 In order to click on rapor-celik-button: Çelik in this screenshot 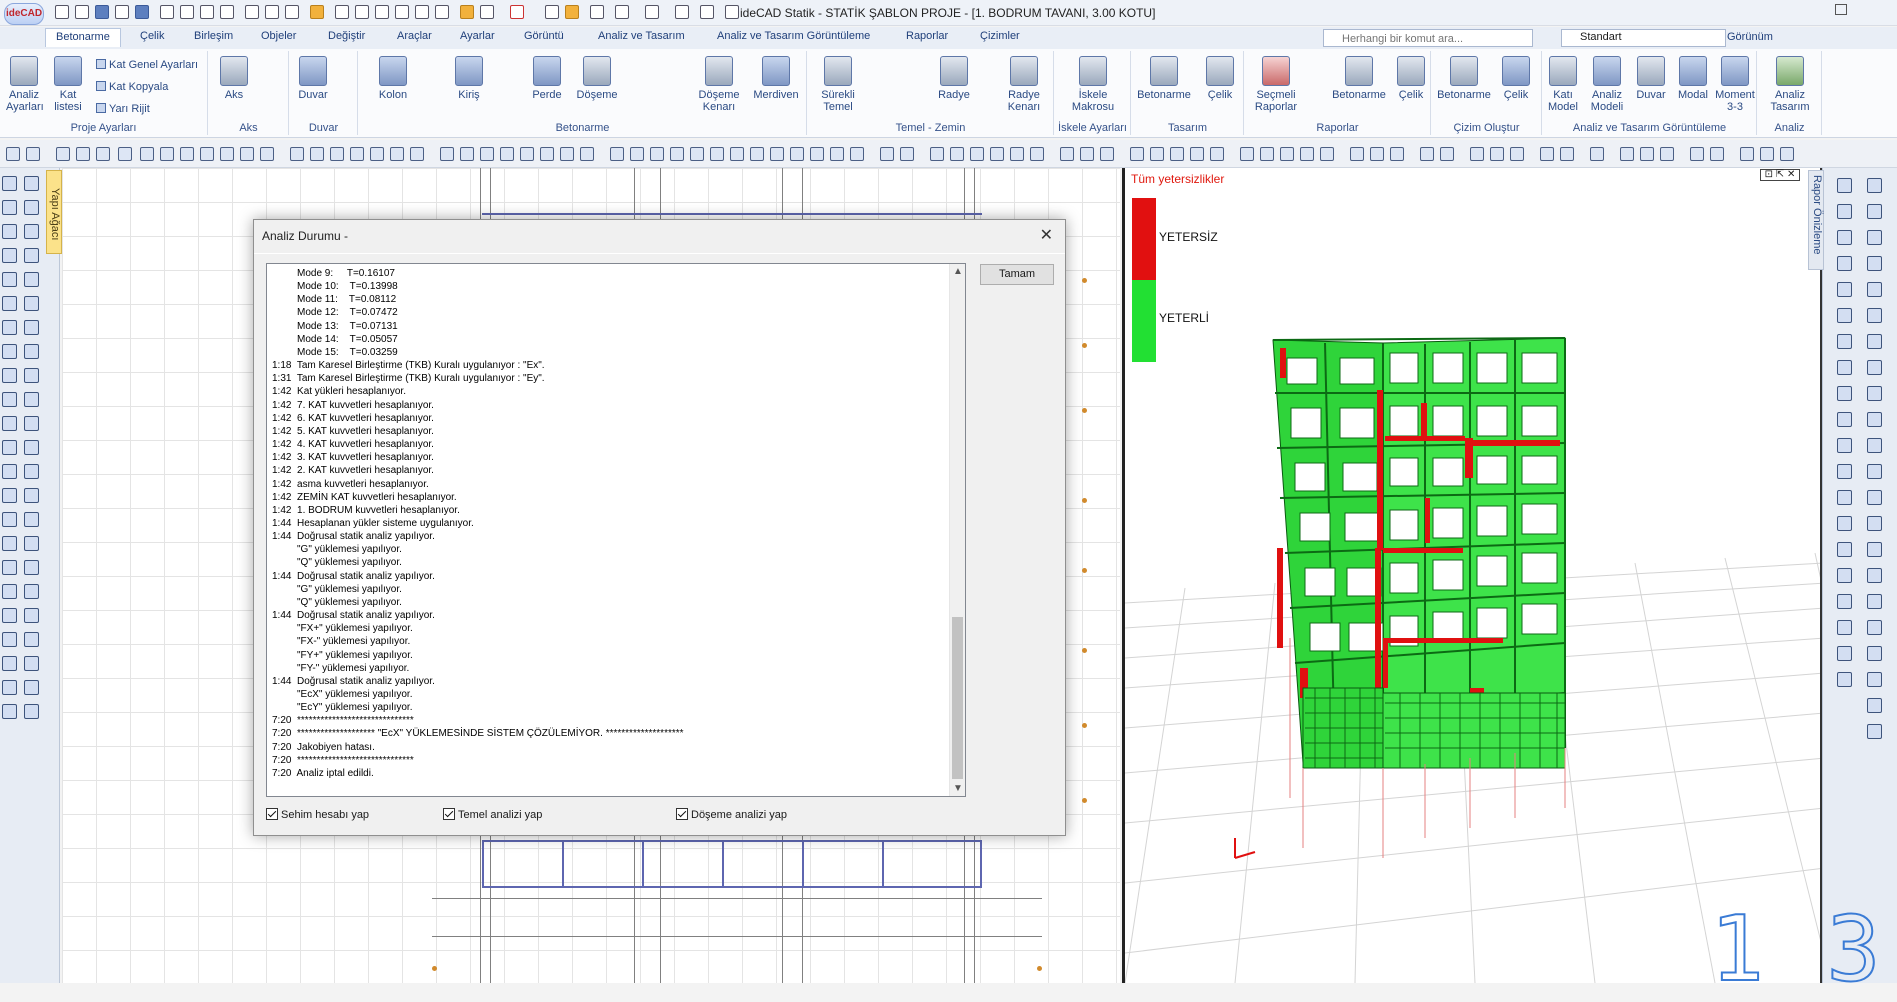, I will do `click(1411, 78)`.